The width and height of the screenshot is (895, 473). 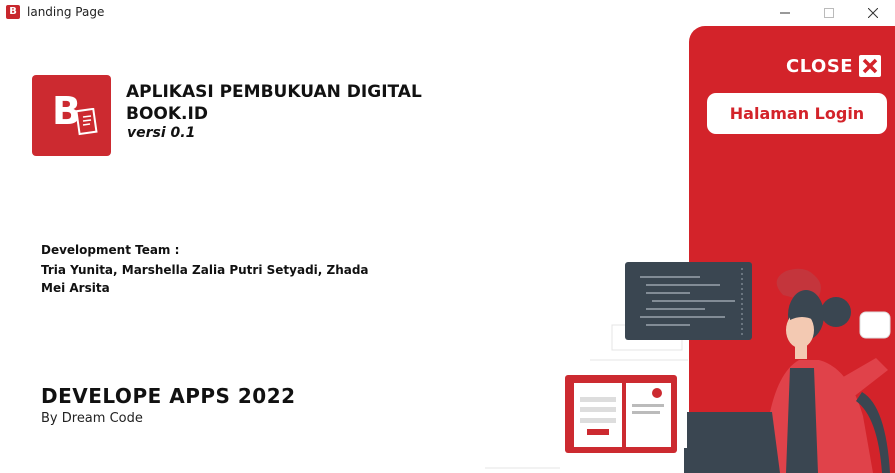 What do you see at coordinates (92, 418) in the screenshot?
I see `footer-byline: By Dream Code` at bounding box center [92, 418].